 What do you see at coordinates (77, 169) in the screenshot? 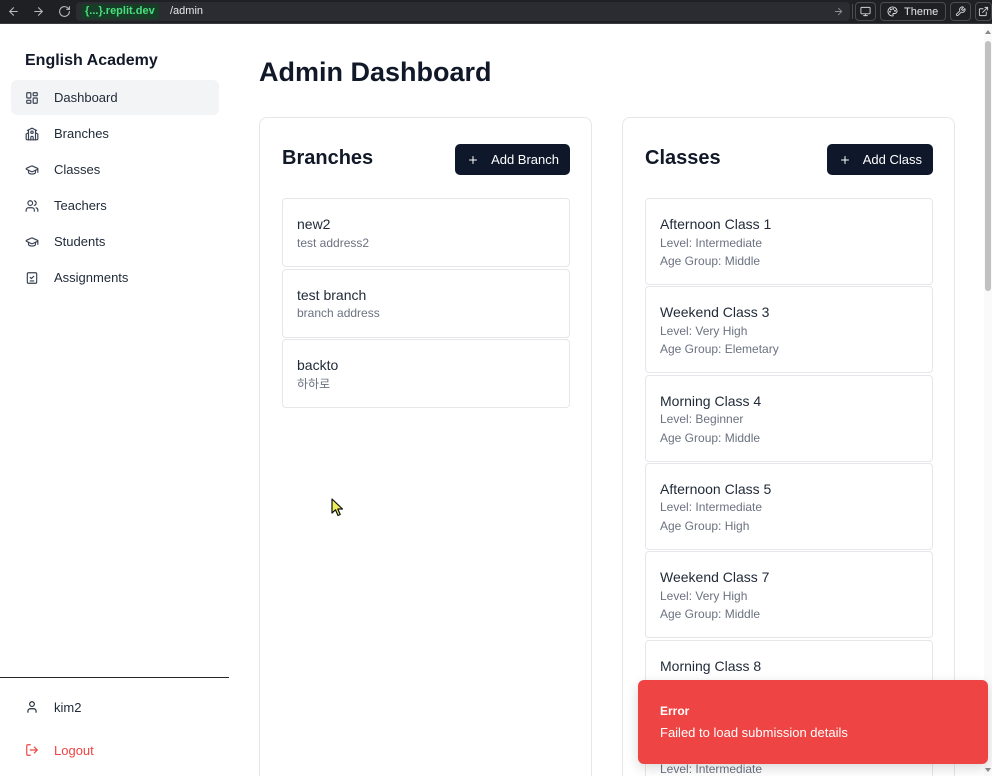
I see `sidebar-item-label: Classes` at bounding box center [77, 169].